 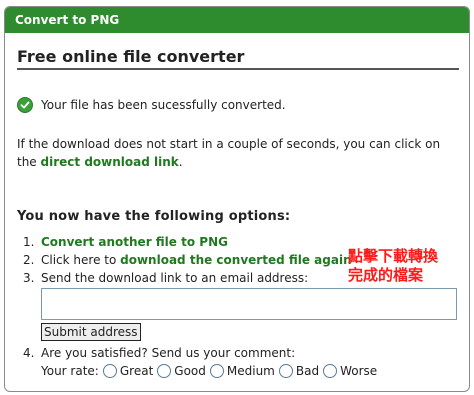 I want to click on download-info-period: ., so click(x=180, y=162).